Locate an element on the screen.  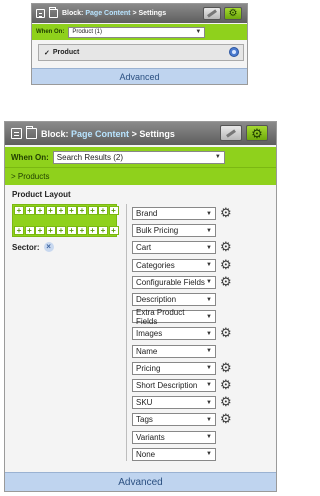
field-select: Extra Product Fields ▼ is located at coordinates (174, 316).